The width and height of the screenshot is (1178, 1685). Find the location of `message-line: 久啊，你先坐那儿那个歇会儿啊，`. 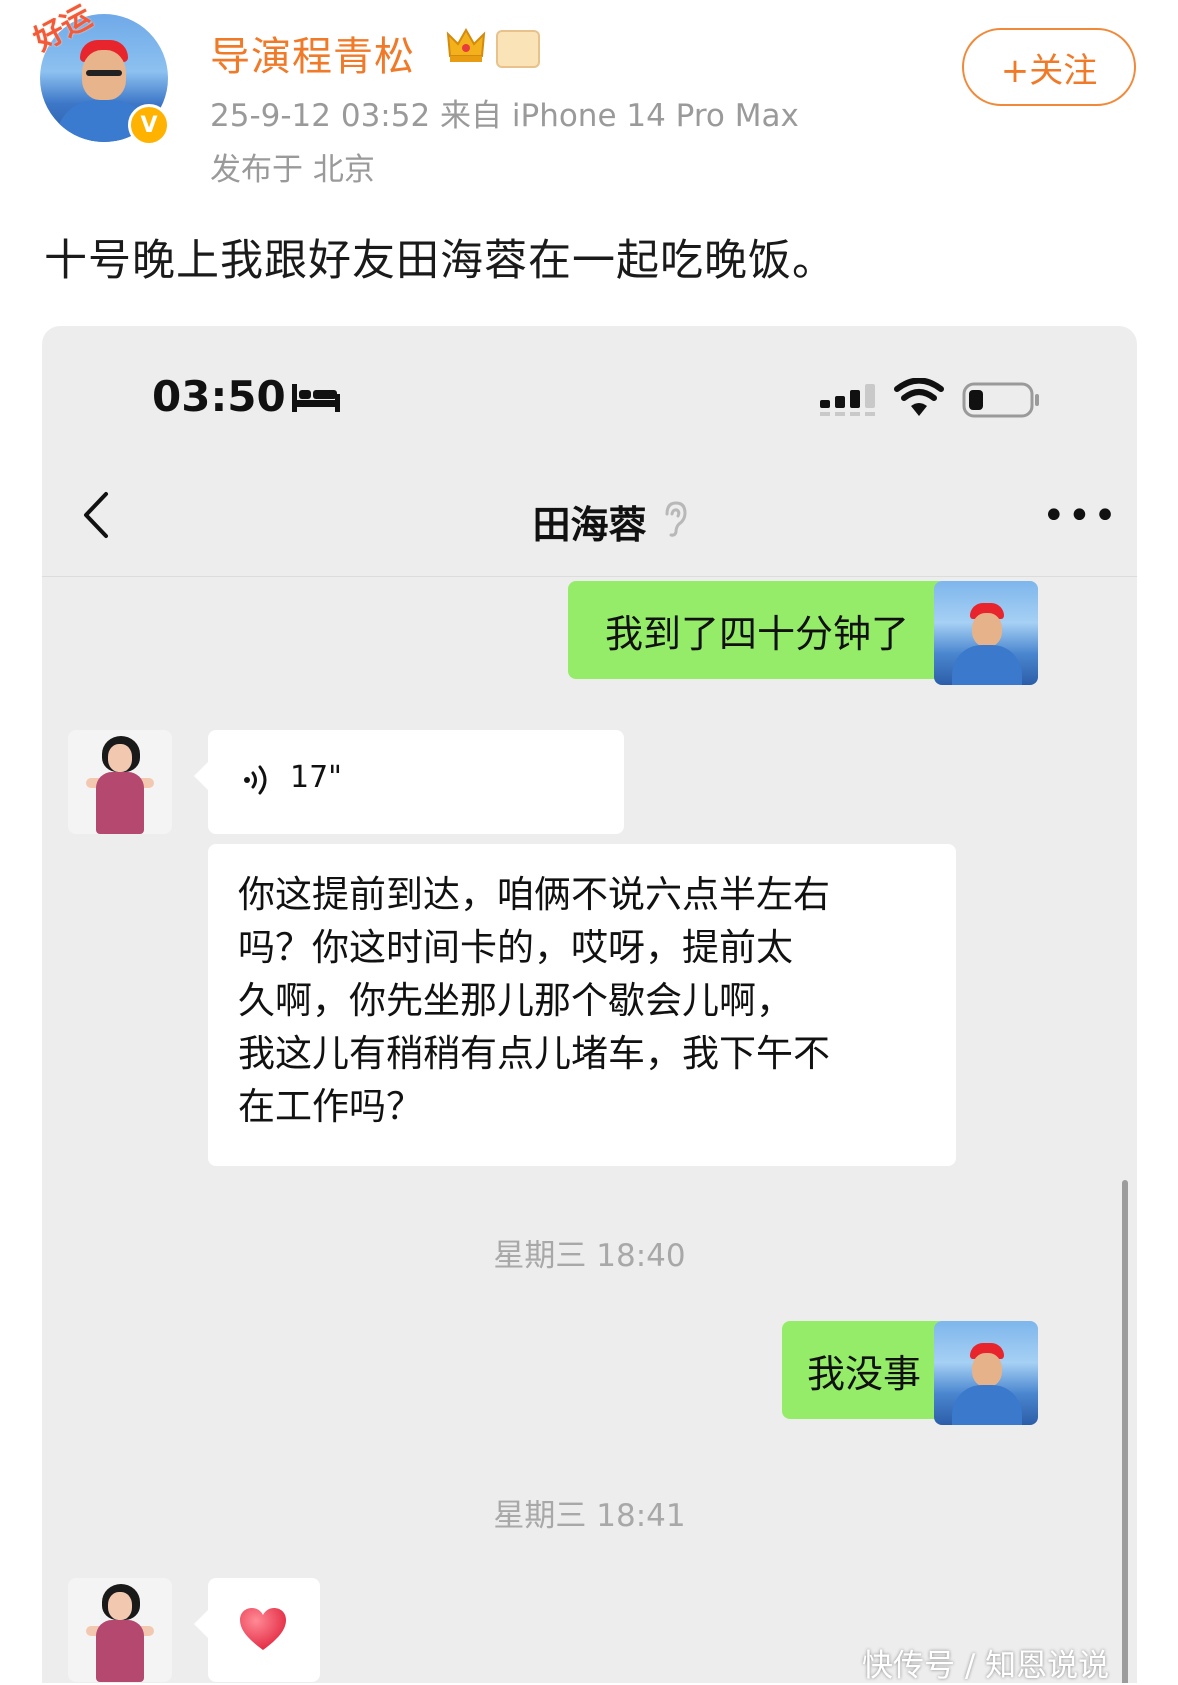

message-line: 久啊，你先坐那儿那个歇会儿啊， is located at coordinates (515, 1000).